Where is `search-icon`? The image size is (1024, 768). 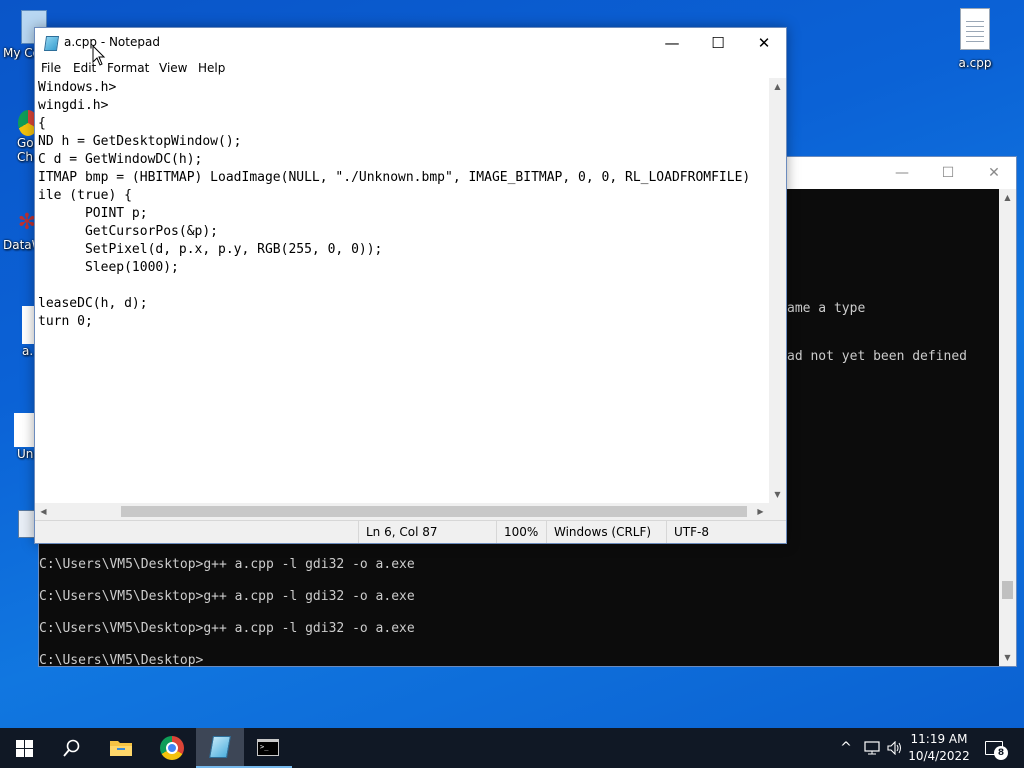 search-icon is located at coordinates (71, 748).